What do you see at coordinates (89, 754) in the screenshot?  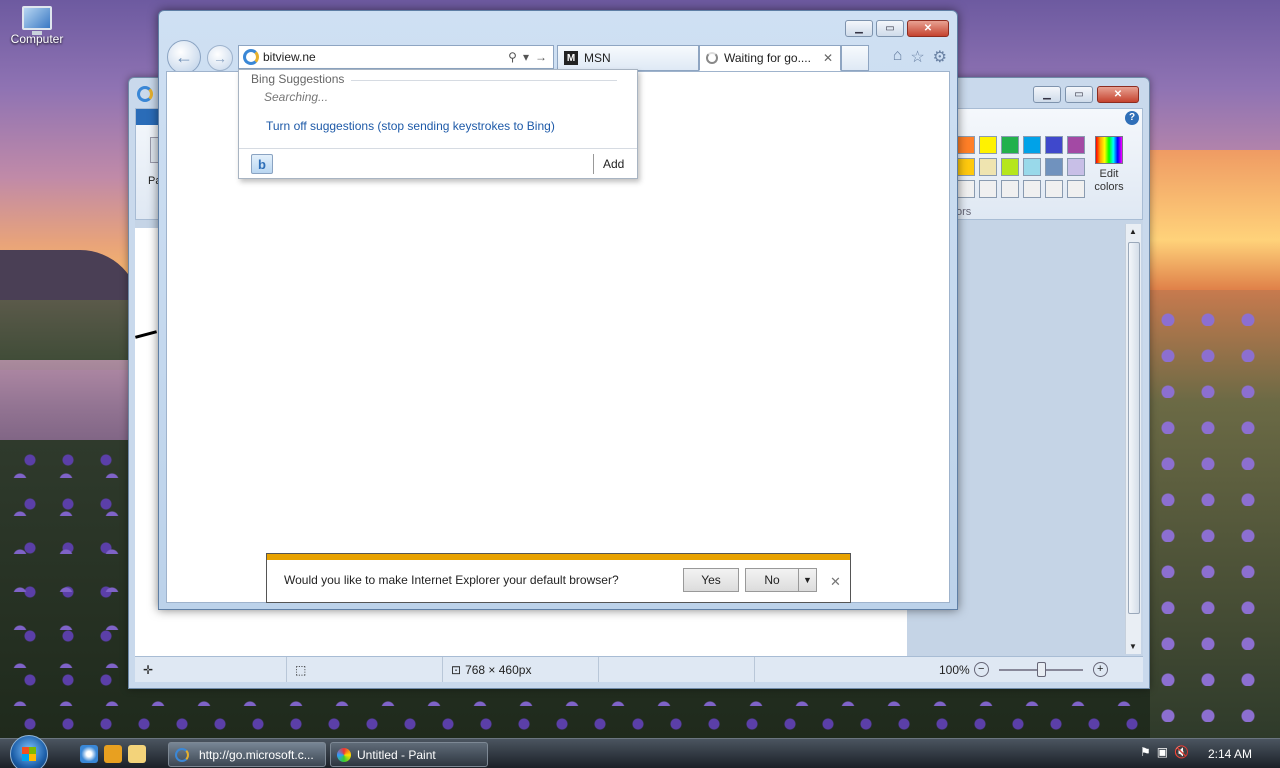 I see `ie-quicklaunch-icon` at bounding box center [89, 754].